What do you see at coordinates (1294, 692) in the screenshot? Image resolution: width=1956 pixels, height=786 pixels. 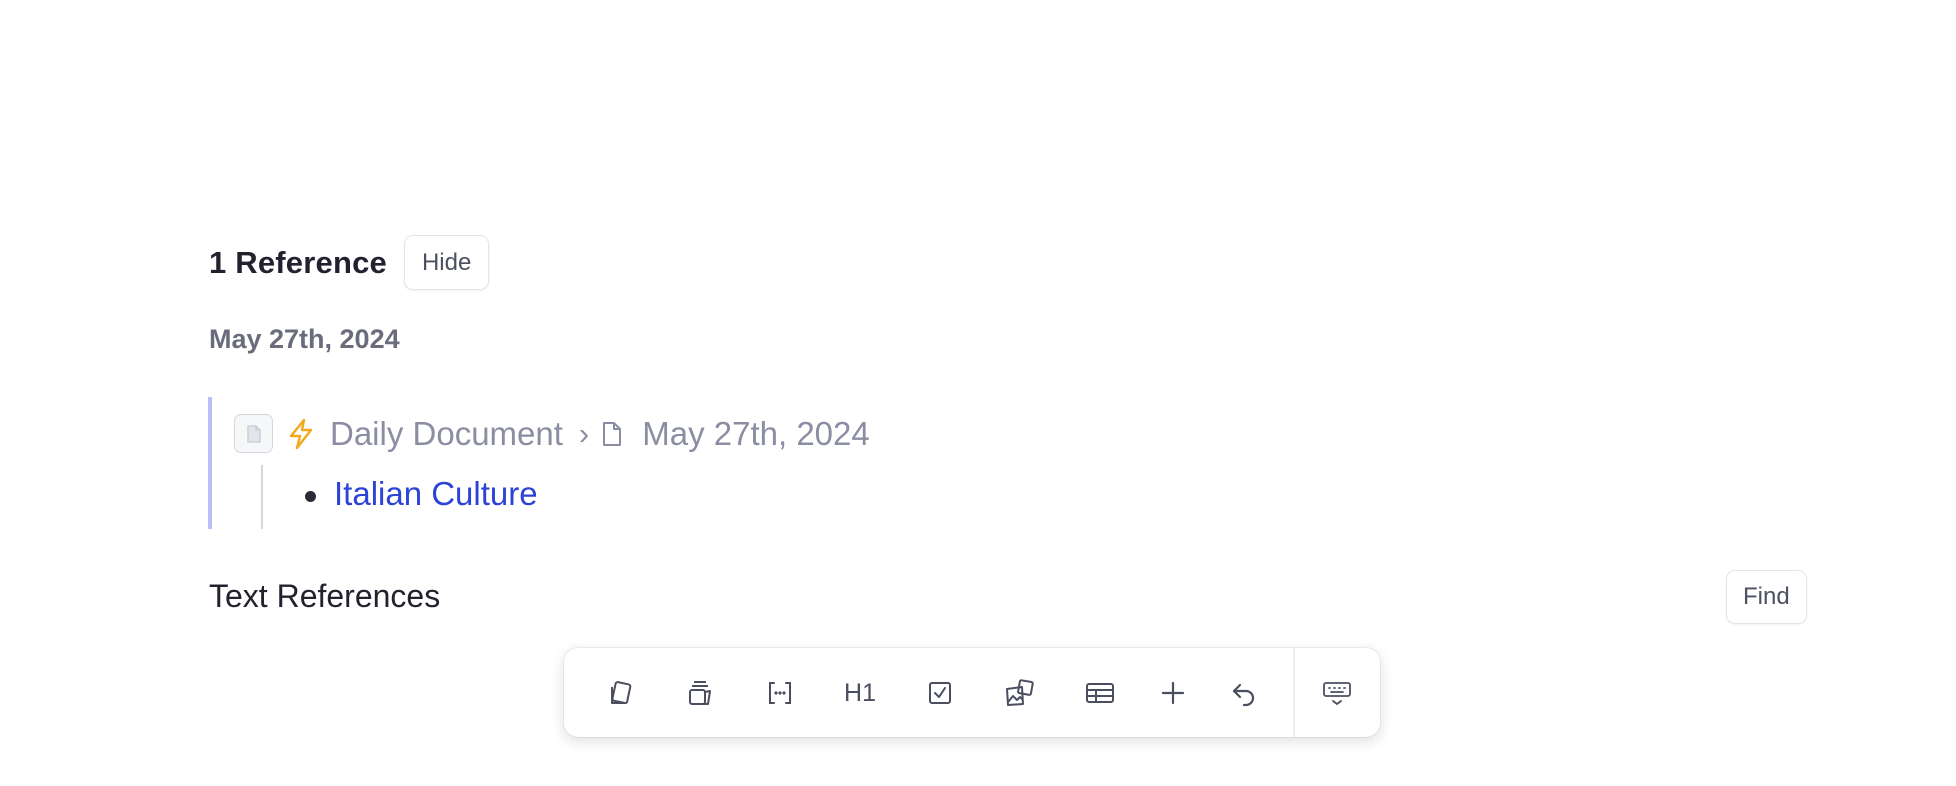 I see `toolbar-divider` at bounding box center [1294, 692].